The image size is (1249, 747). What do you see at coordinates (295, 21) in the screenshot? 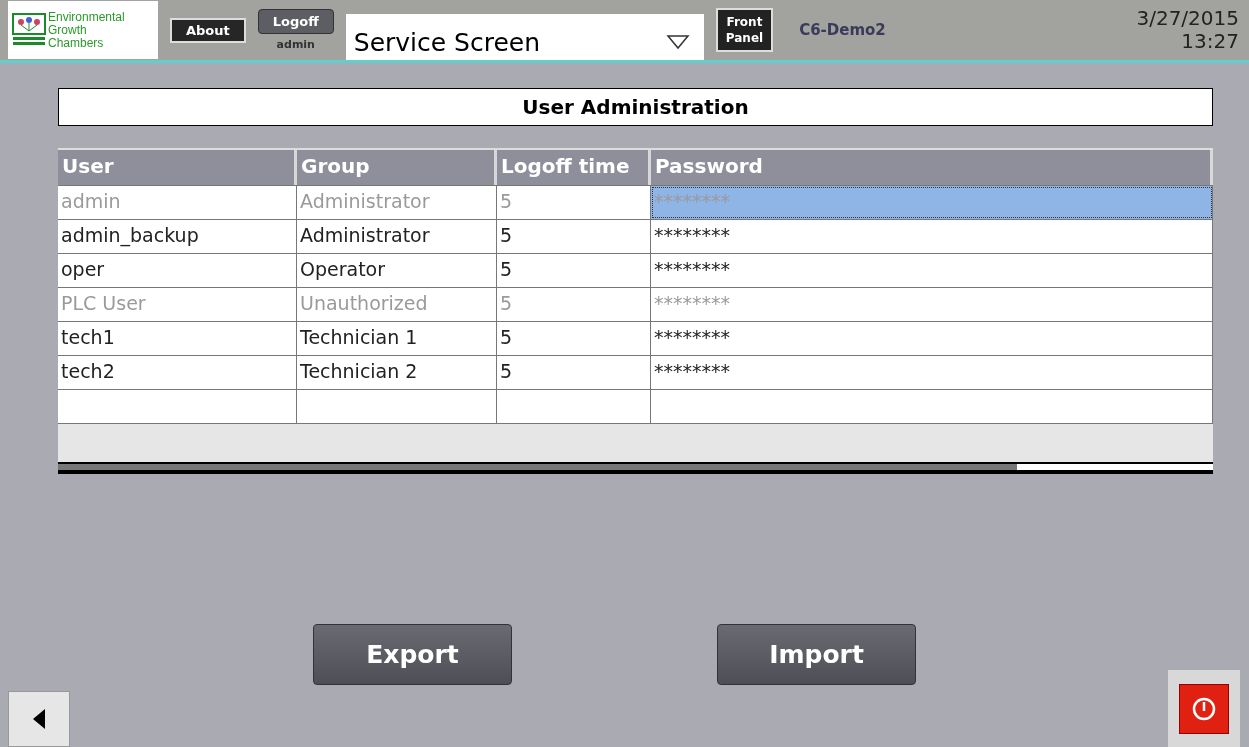
I see `logoff-button: Logoff` at bounding box center [295, 21].